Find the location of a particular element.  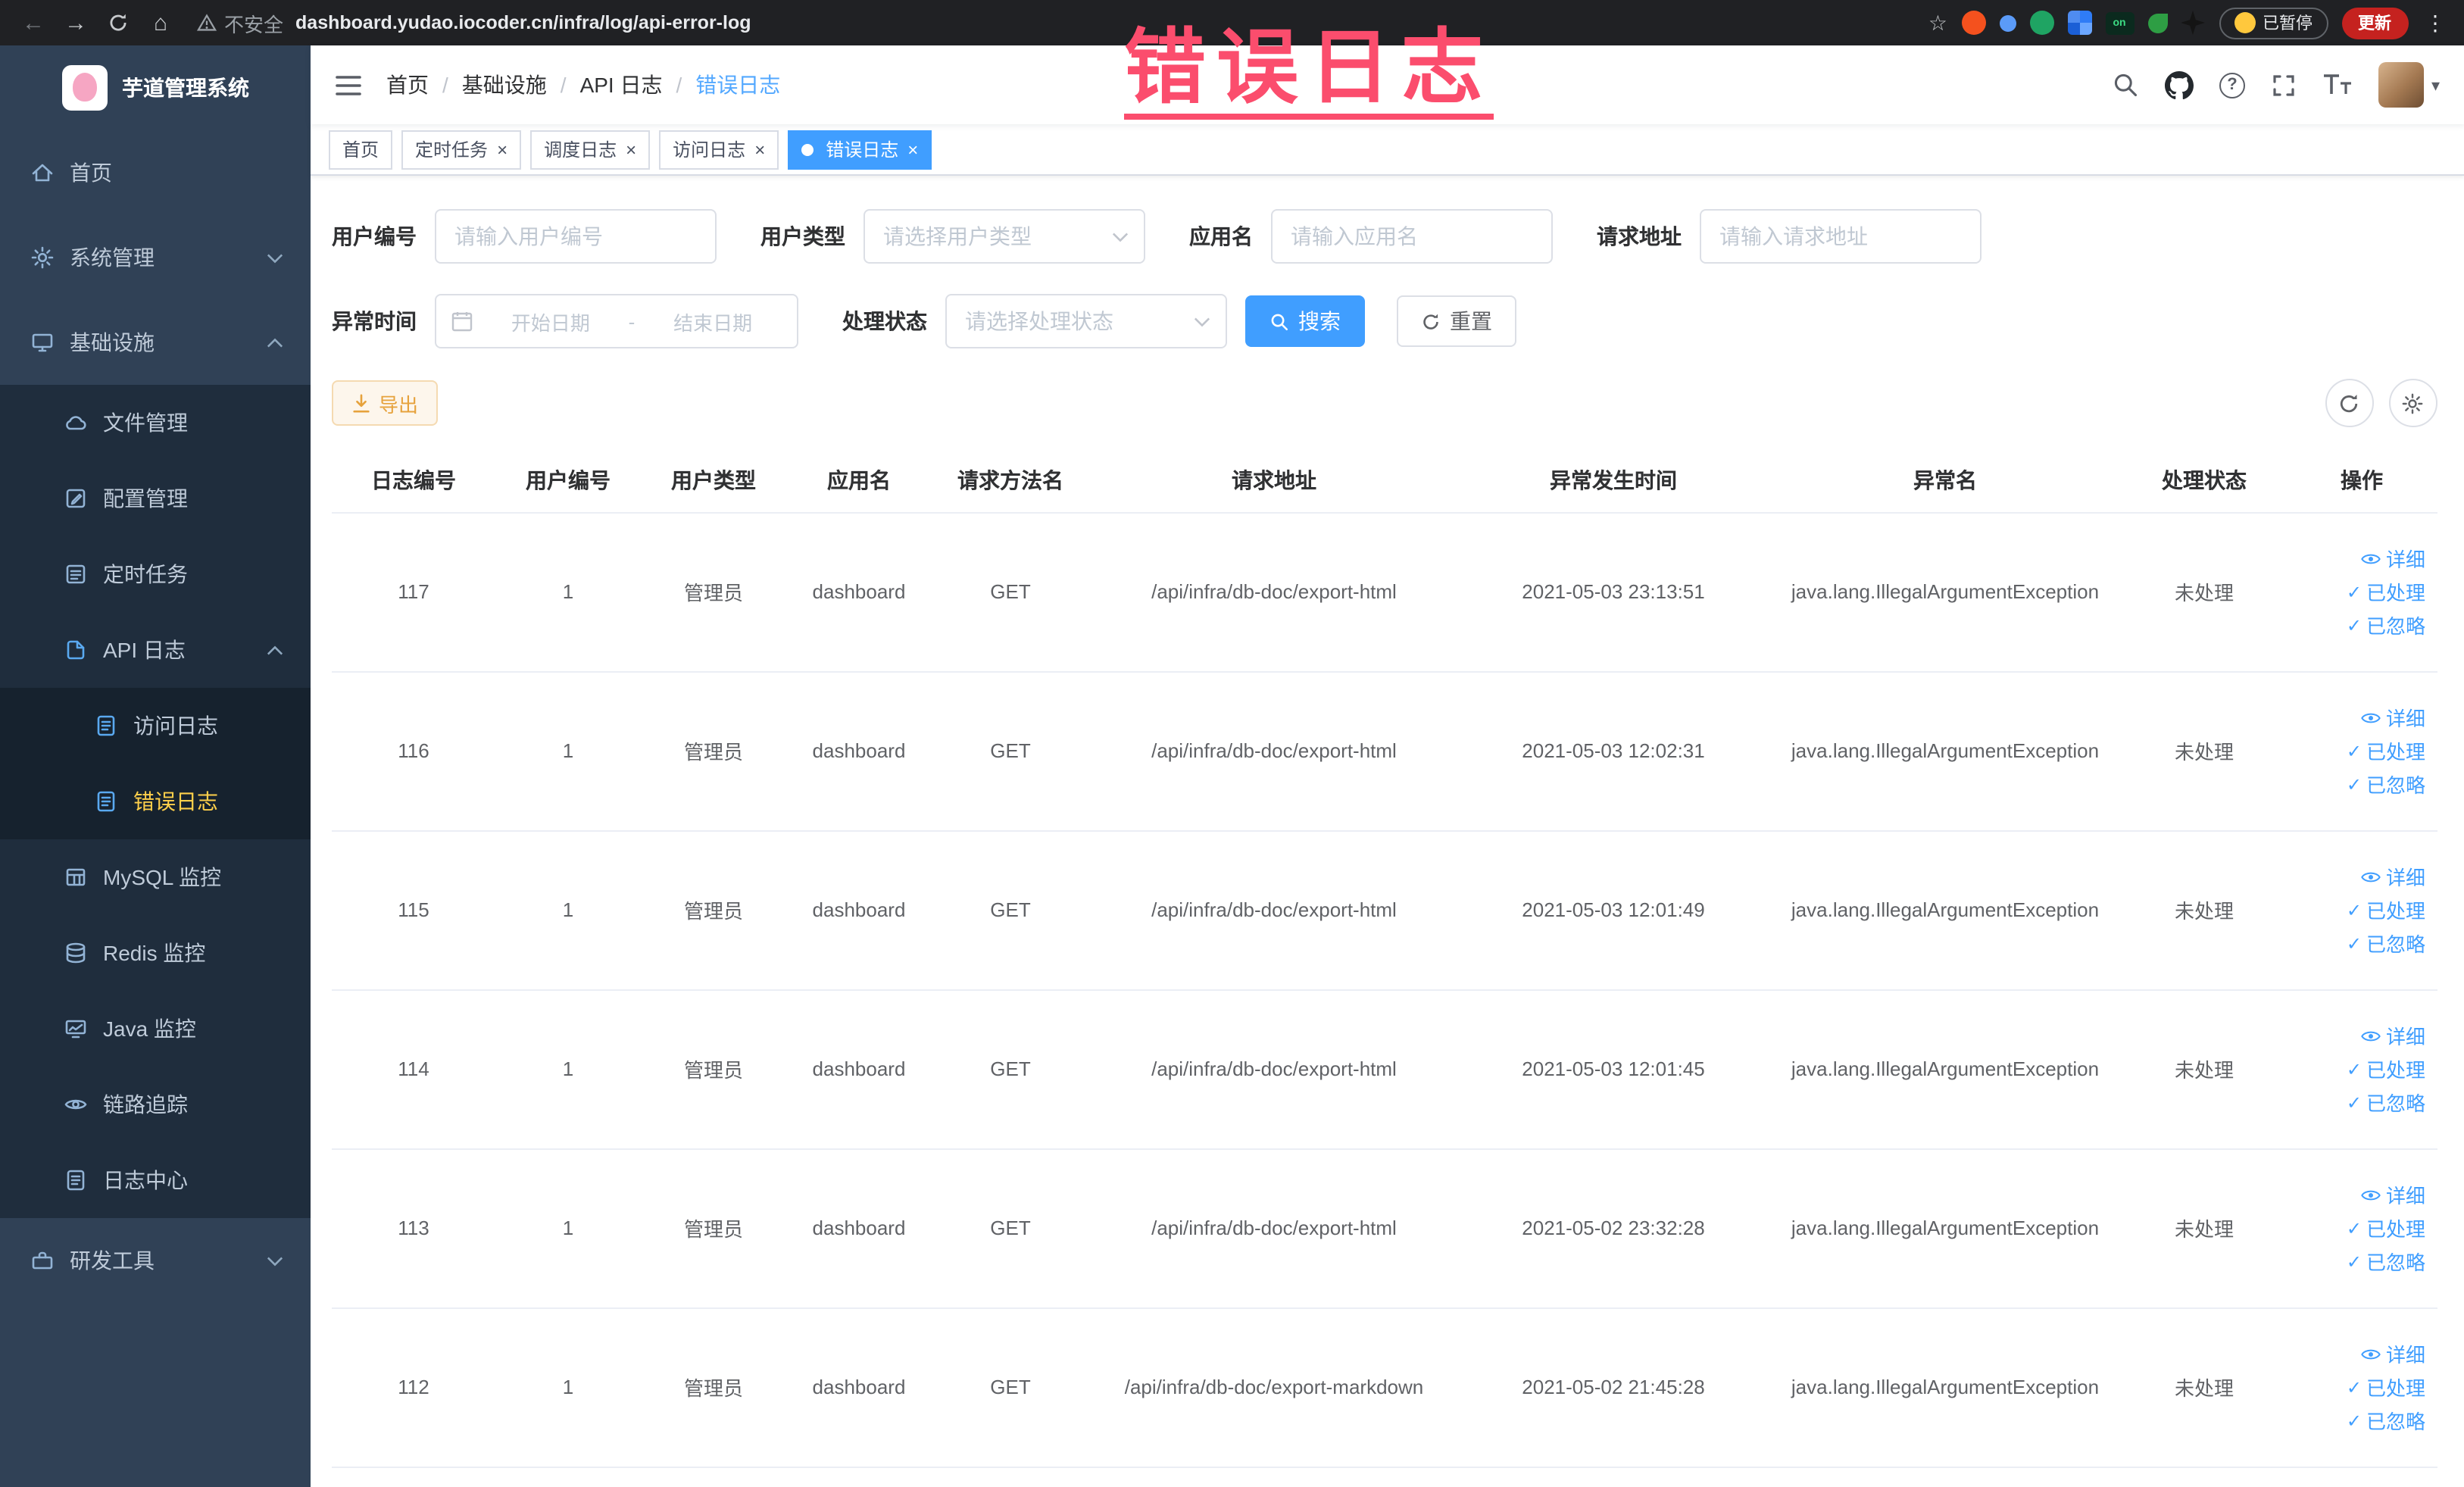

breadcrumb-infrastructure: 基础设施 is located at coordinates (504, 85).